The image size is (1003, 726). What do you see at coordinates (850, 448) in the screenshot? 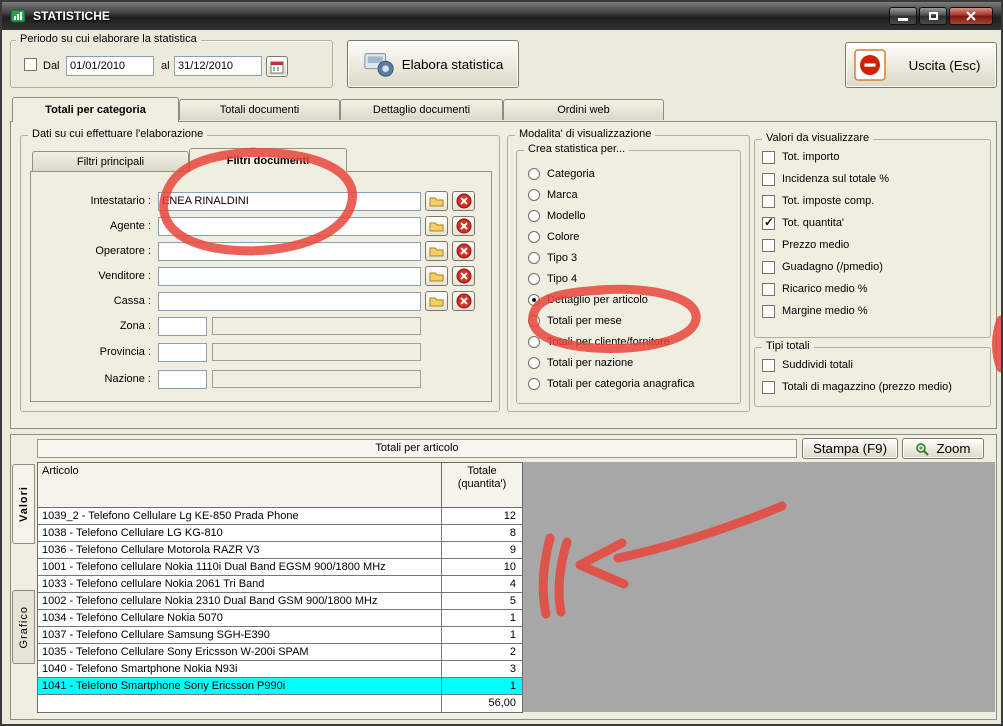
I see `stampa-button: Stampa (F9)` at bounding box center [850, 448].